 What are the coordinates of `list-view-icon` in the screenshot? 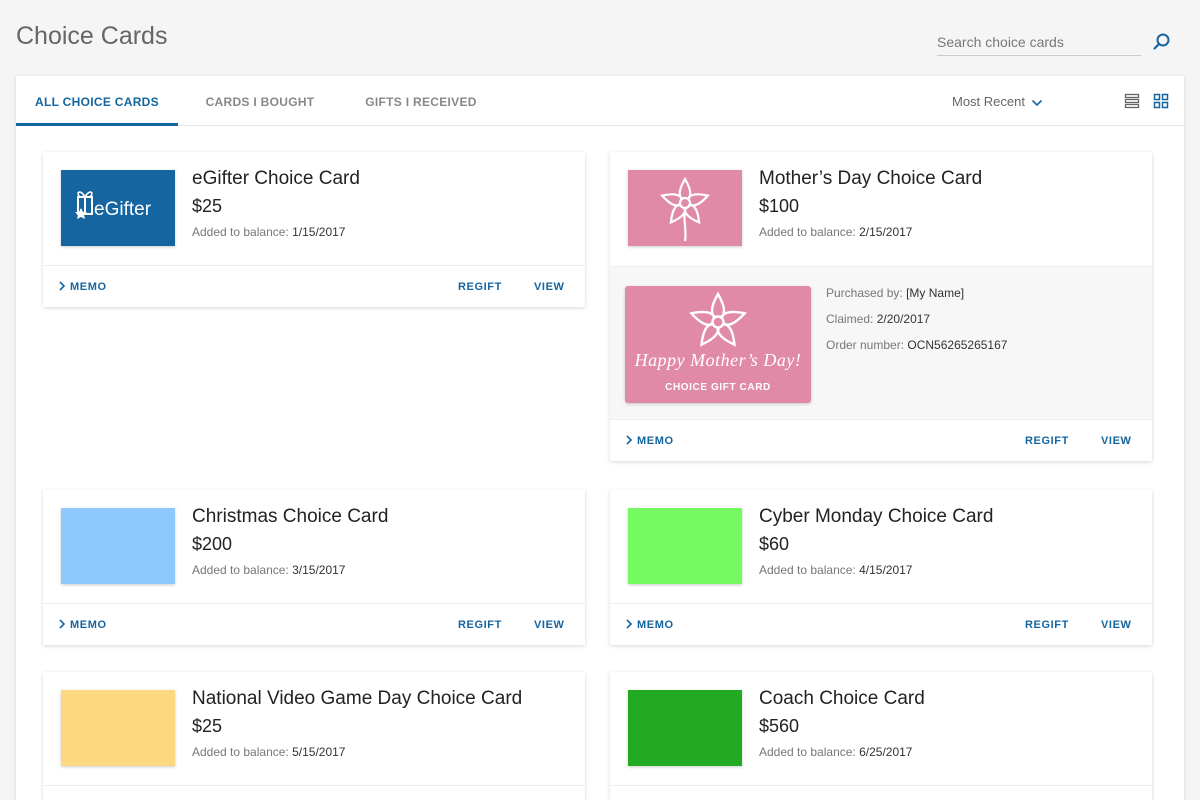 It's located at (1132, 101).